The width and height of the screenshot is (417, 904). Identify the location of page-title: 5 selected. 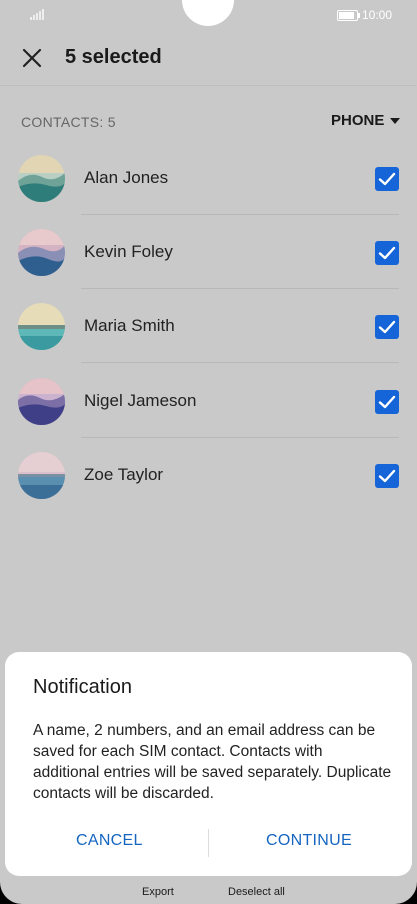
(113, 57).